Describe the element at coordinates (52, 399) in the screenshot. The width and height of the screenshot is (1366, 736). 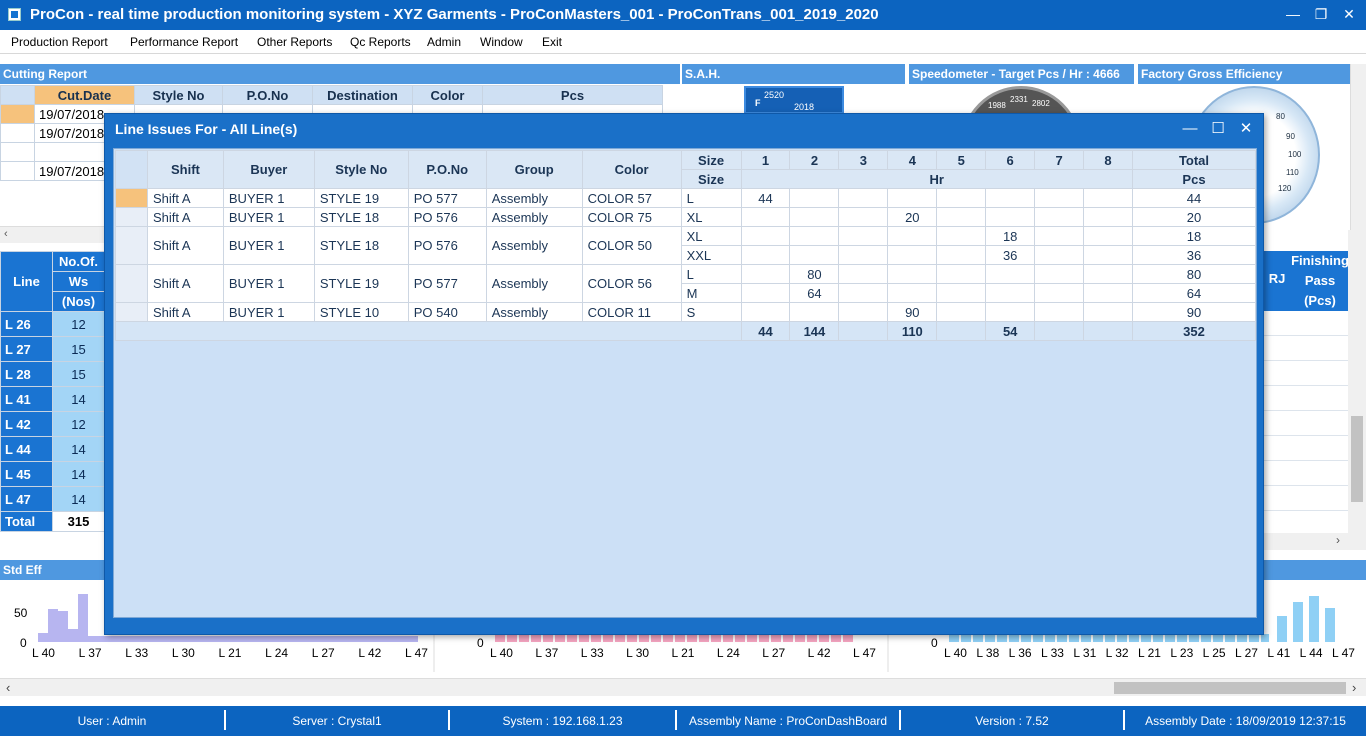
I see `table-row: L 41 14` at that location.